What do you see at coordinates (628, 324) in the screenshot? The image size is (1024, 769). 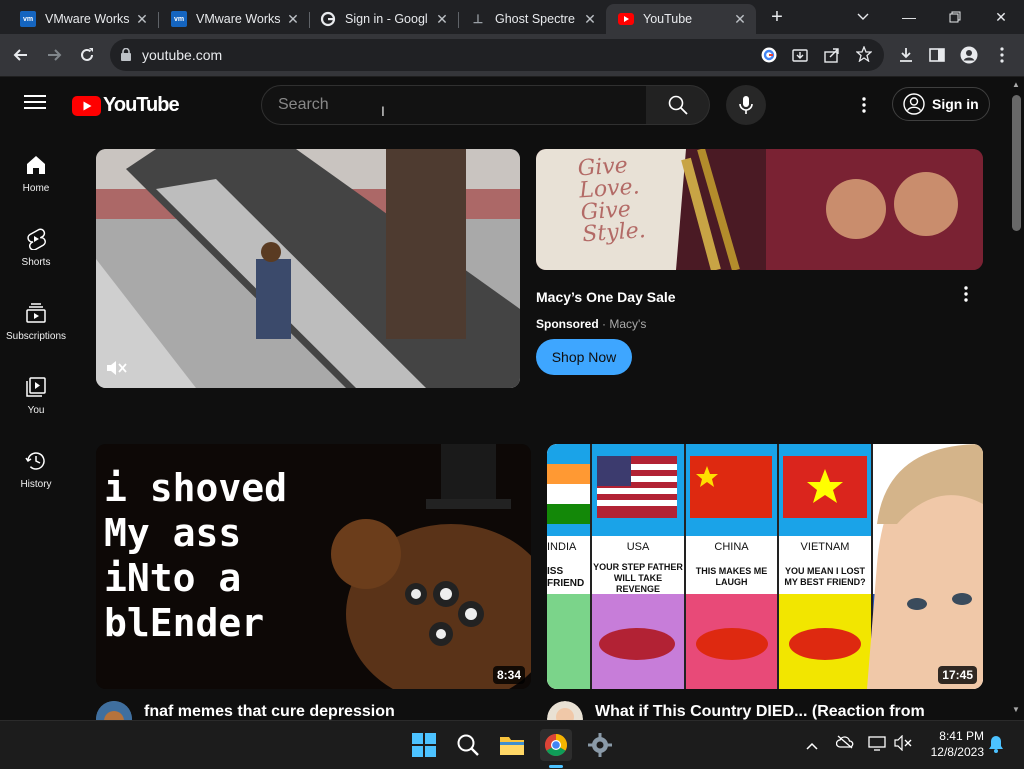 I see `advertiser-name: Macy's` at bounding box center [628, 324].